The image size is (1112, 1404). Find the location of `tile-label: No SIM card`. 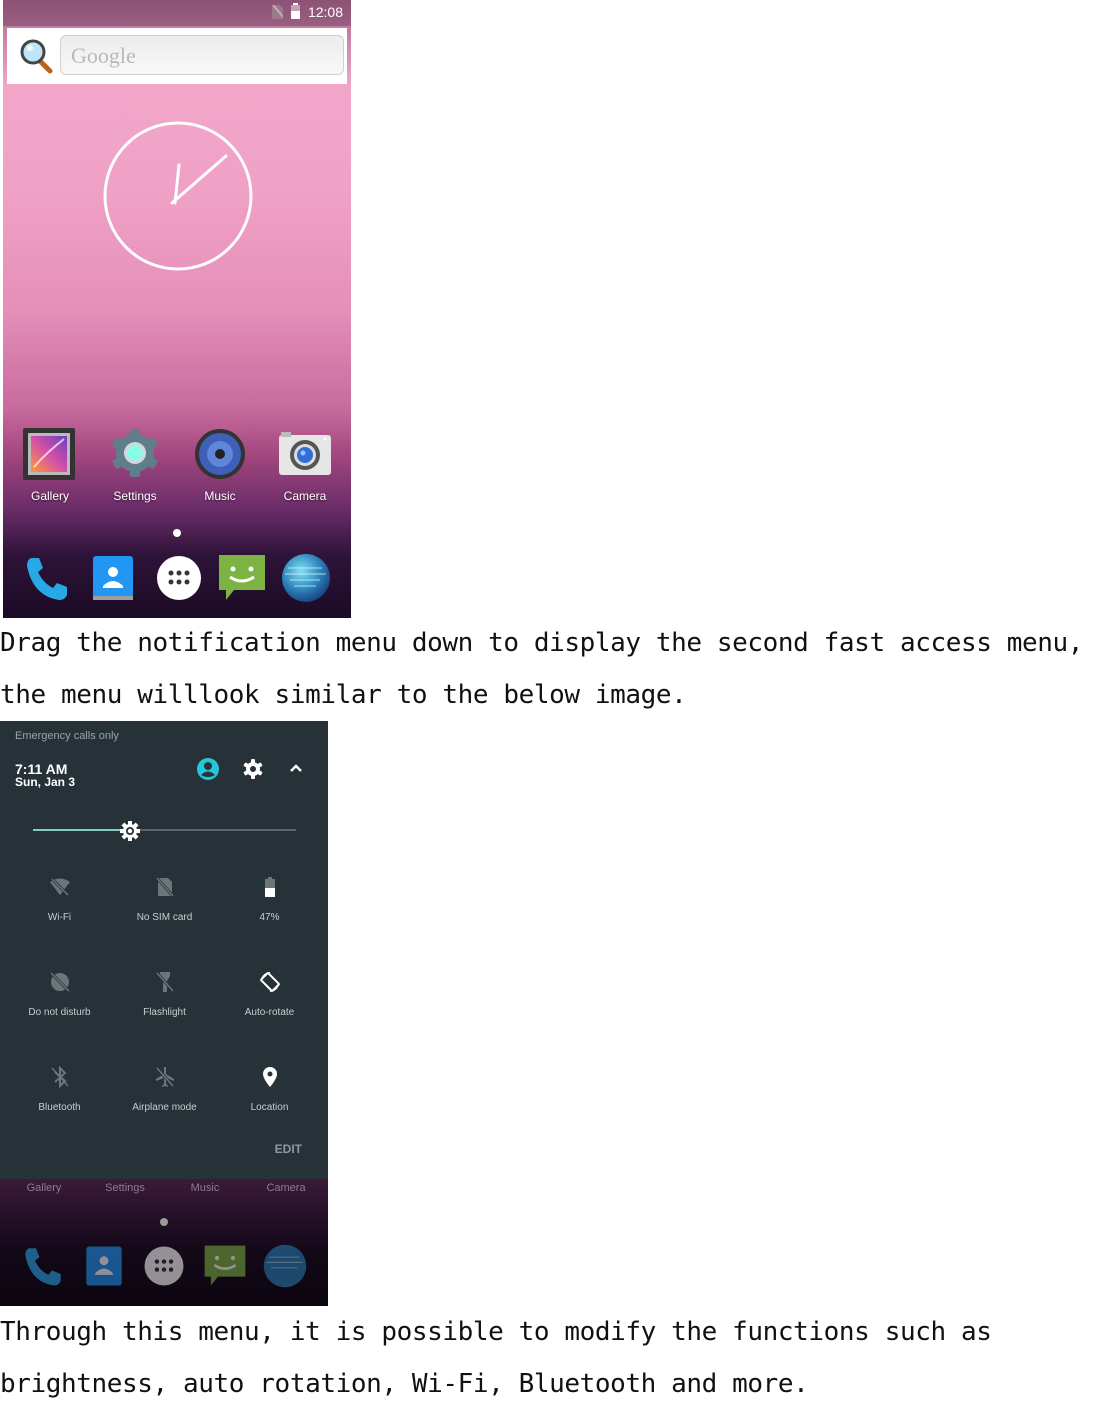

tile-label: No SIM card is located at coordinates (164, 917).